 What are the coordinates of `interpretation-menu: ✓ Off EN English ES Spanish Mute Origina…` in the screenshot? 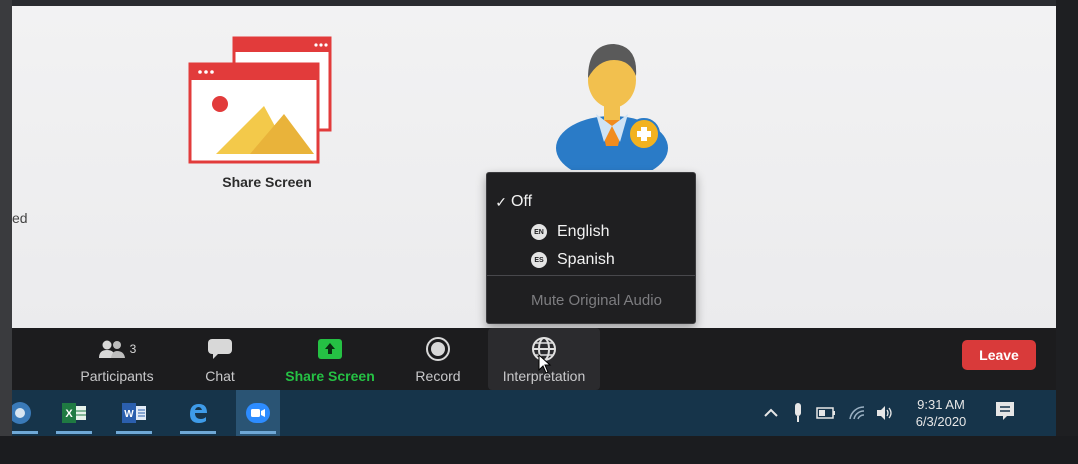 It's located at (591, 248).